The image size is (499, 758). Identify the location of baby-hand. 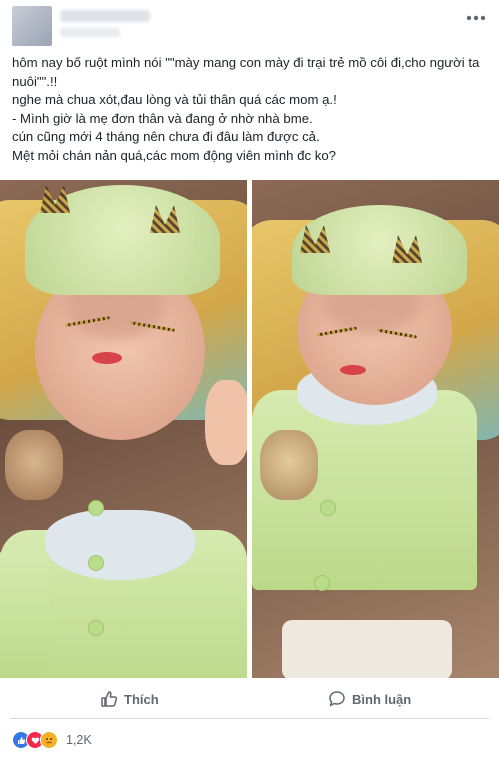
(226, 422).